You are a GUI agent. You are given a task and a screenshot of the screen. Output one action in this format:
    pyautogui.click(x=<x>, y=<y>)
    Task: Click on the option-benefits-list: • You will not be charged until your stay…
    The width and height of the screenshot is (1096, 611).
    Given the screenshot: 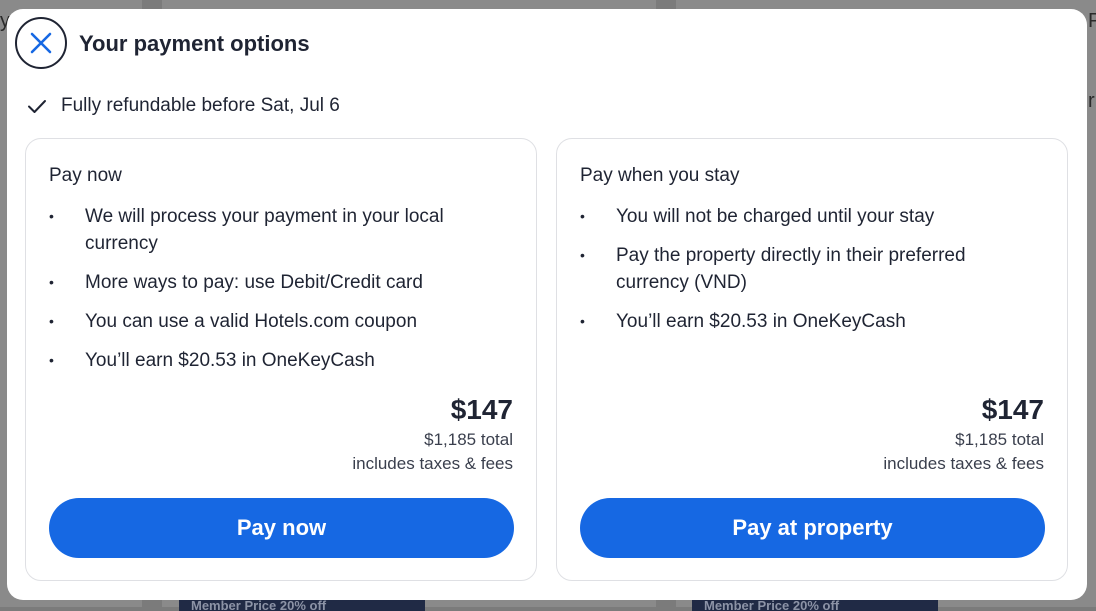 What is the action you would take?
    pyautogui.click(x=810, y=275)
    